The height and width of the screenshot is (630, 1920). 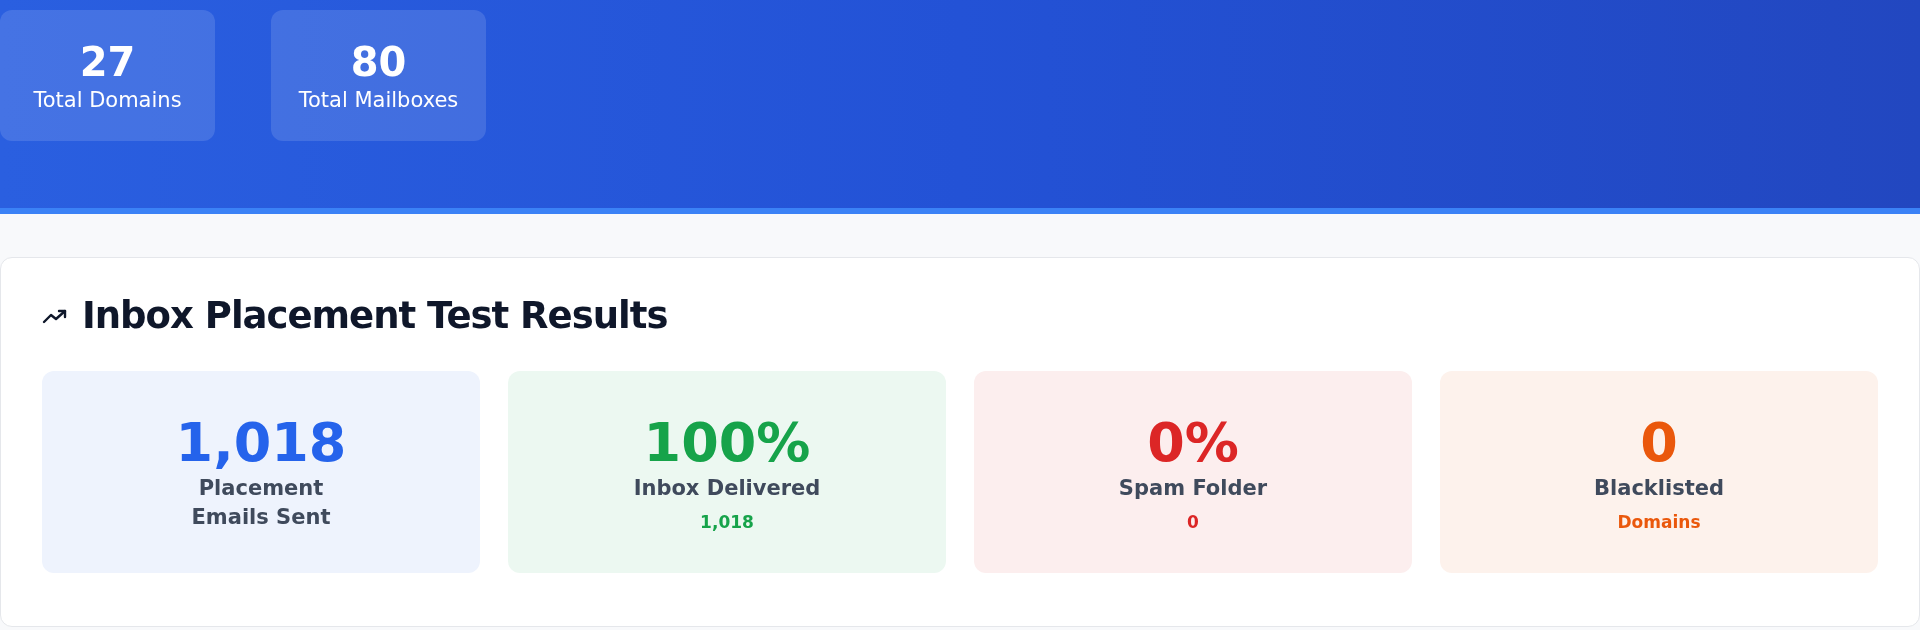 What do you see at coordinates (378, 61) in the screenshot?
I see `stat-value: 80` at bounding box center [378, 61].